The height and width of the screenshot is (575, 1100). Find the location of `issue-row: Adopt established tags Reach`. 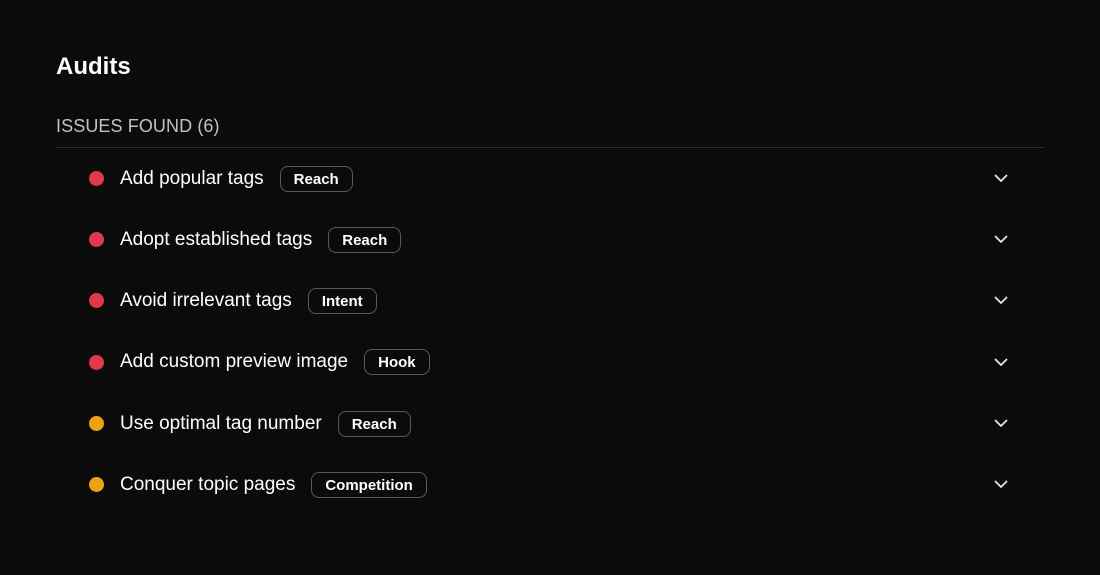

issue-row: Adopt established tags Reach is located at coordinates (550, 239).